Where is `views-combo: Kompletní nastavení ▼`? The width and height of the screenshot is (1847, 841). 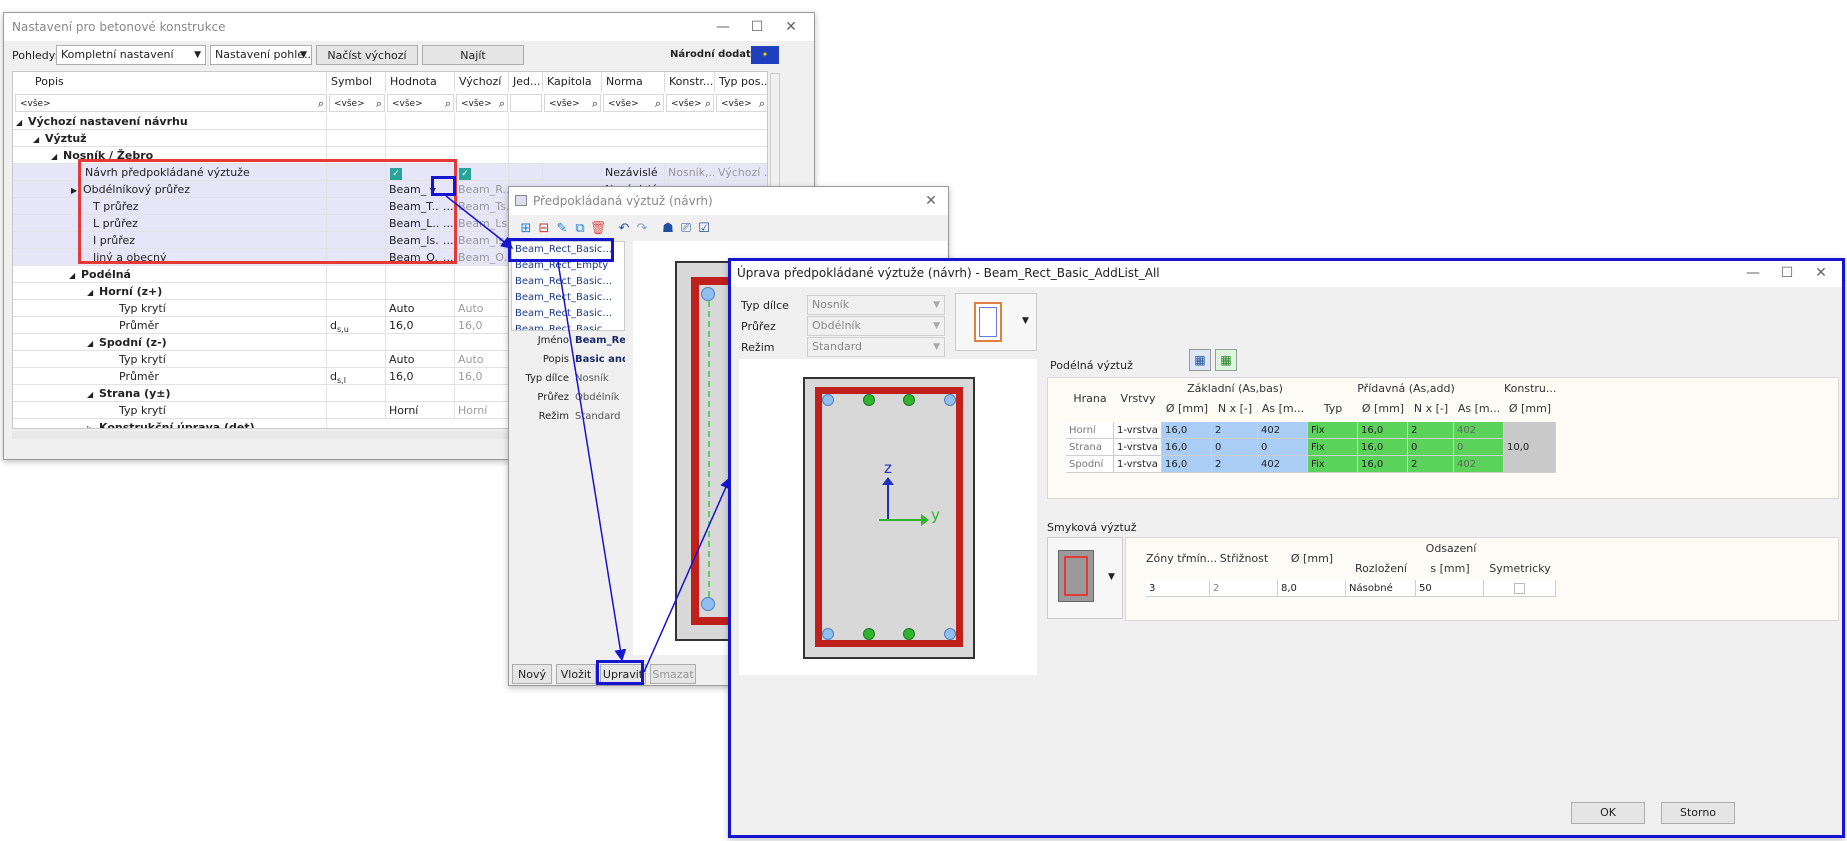
views-combo: Kompletní nastavení ▼ is located at coordinates (131, 55).